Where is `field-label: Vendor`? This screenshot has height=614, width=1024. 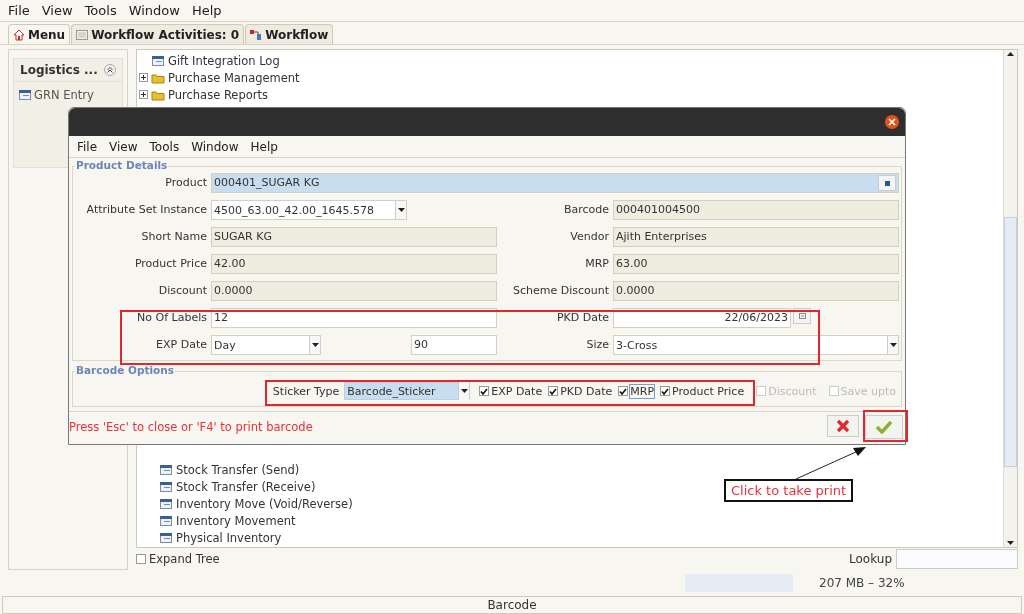
field-label: Vendor is located at coordinates (589, 237).